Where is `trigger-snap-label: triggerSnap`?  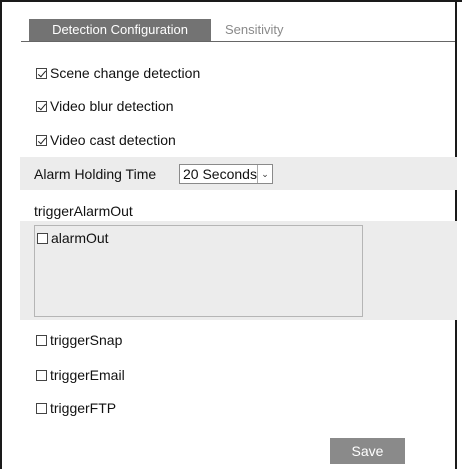 trigger-snap-label: triggerSnap is located at coordinates (86, 340).